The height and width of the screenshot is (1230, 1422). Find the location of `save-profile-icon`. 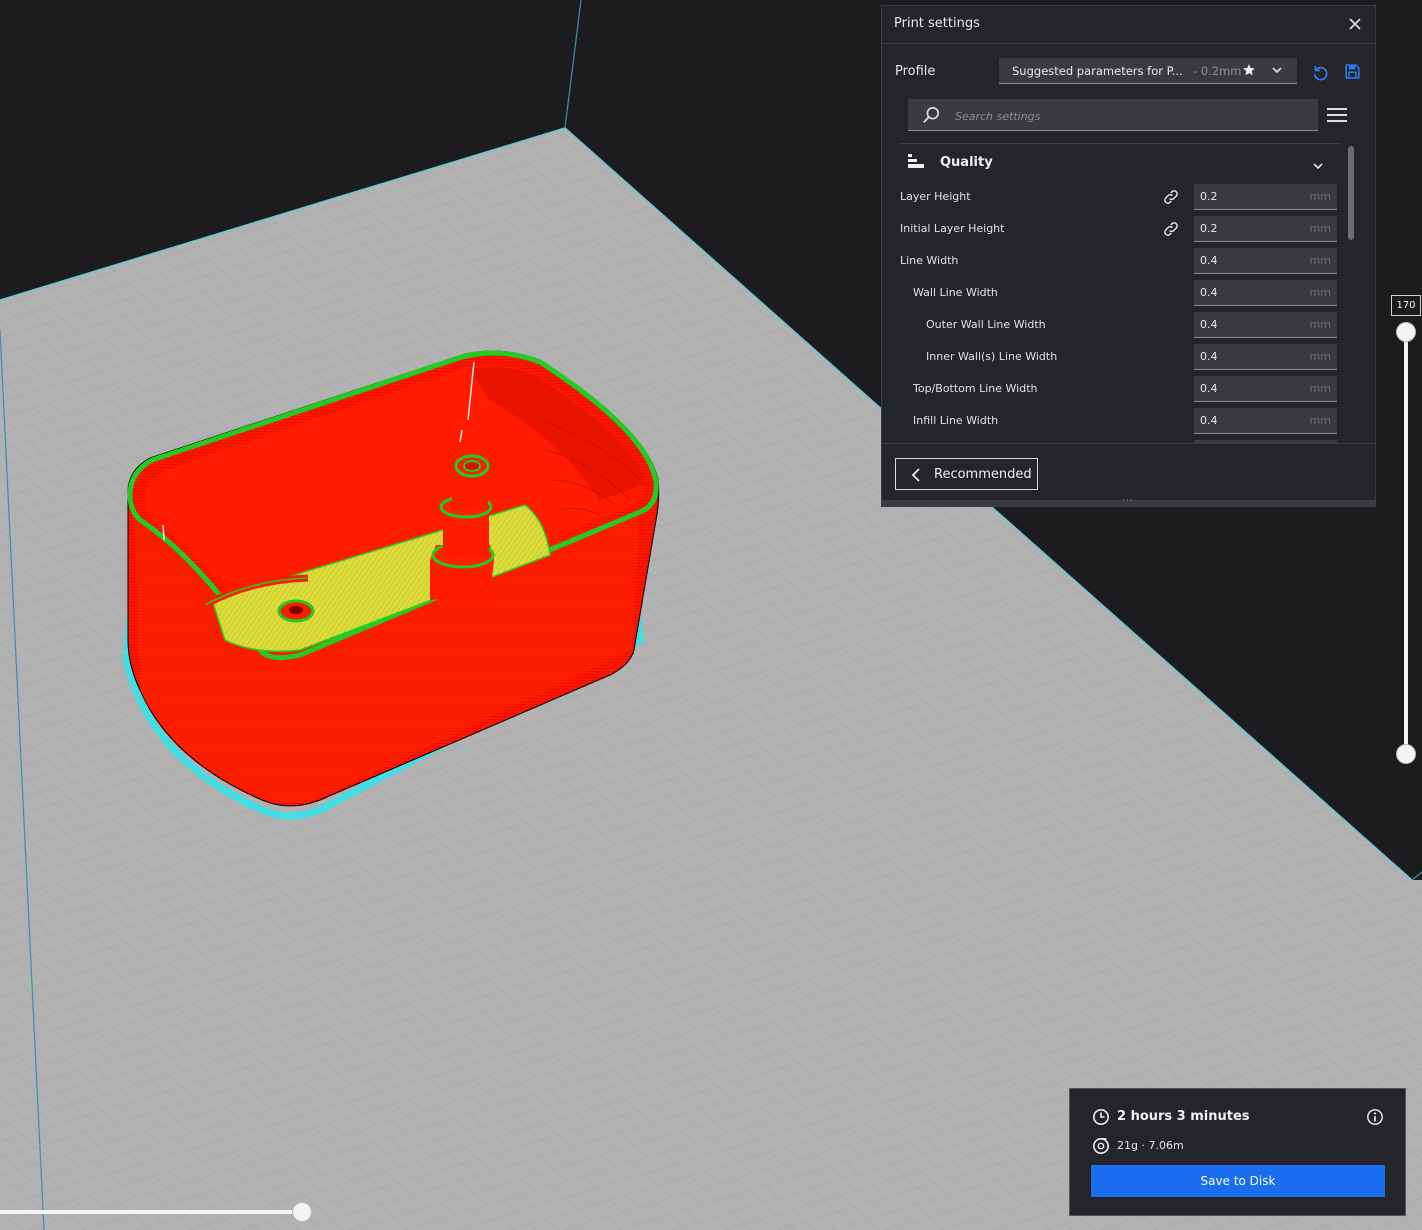

save-profile-icon is located at coordinates (1352, 73).